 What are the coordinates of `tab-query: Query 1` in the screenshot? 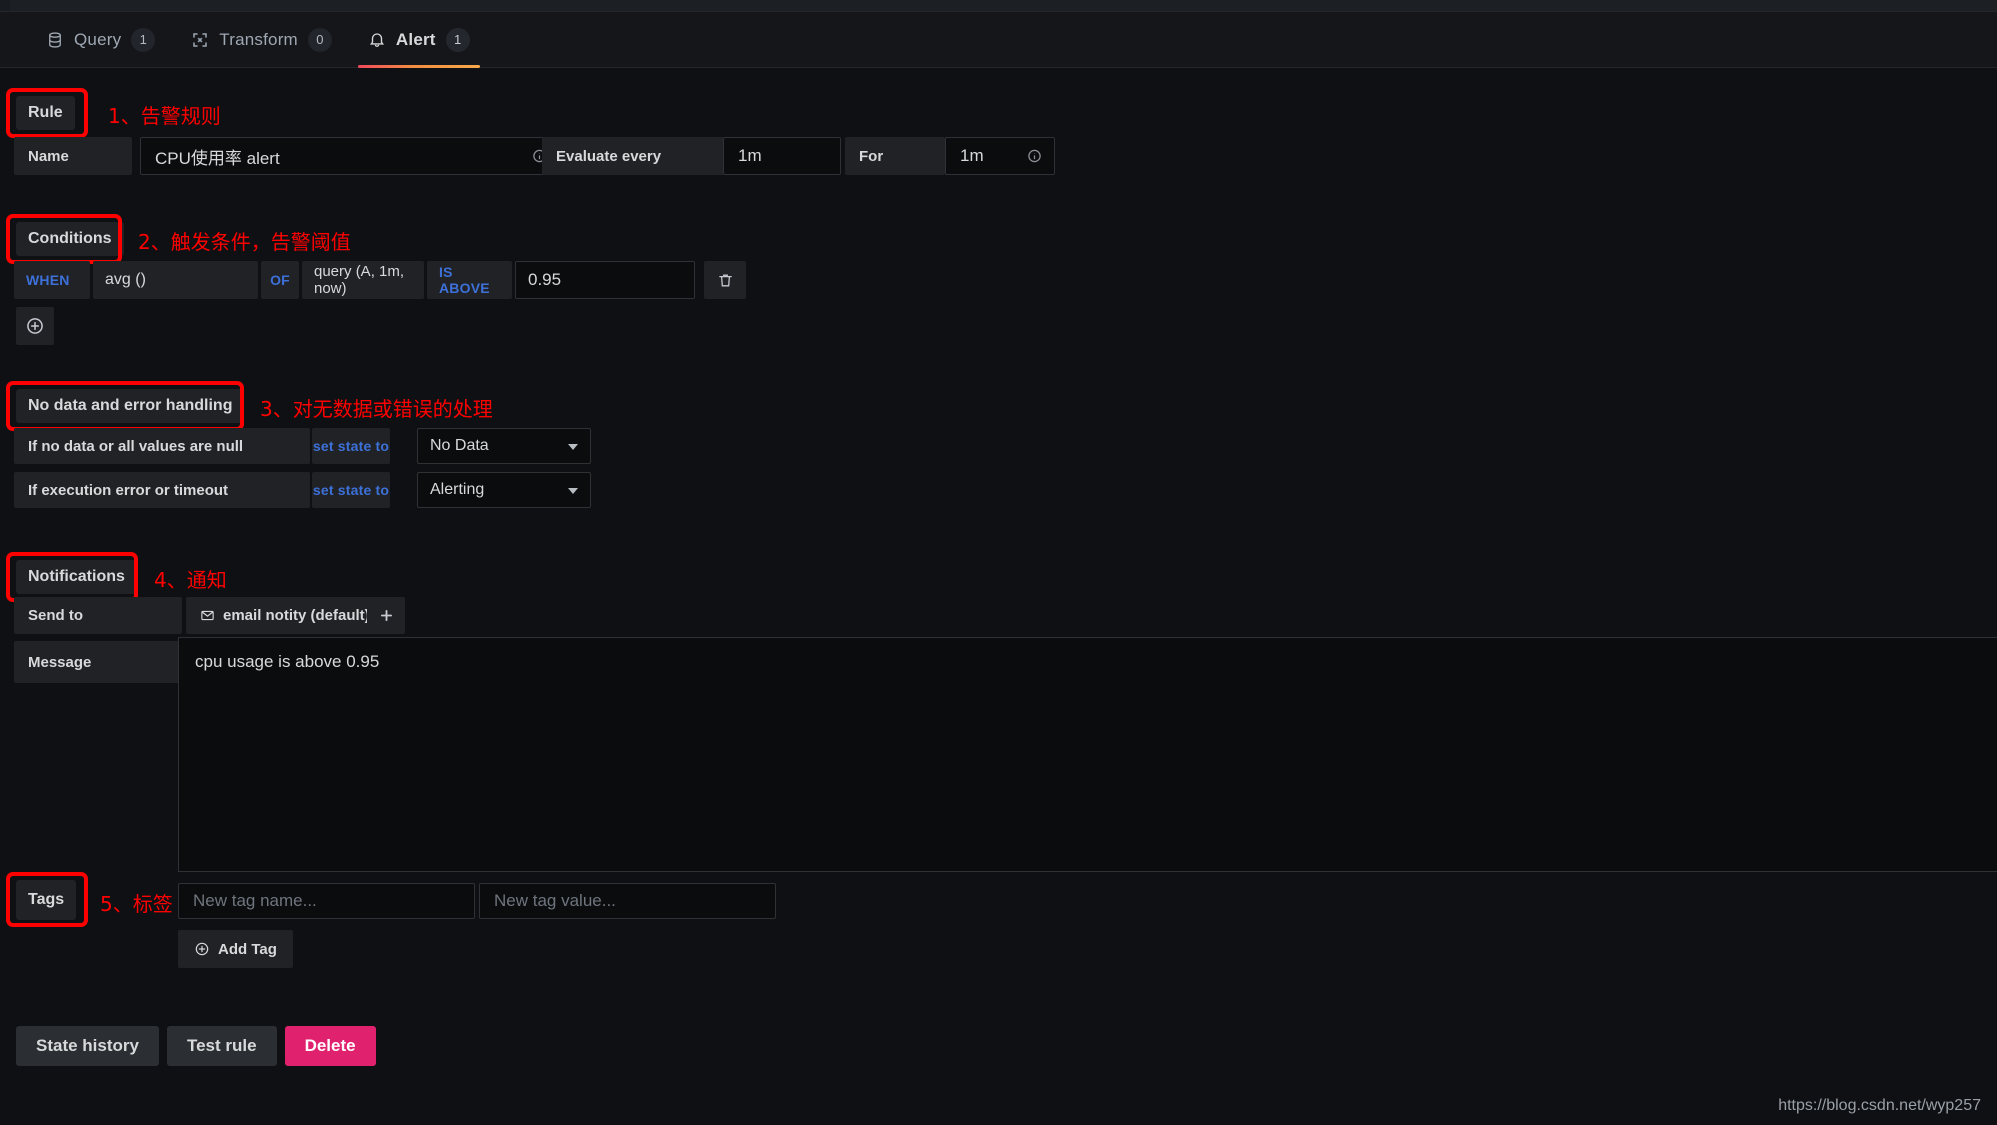 It's located at (100, 40).